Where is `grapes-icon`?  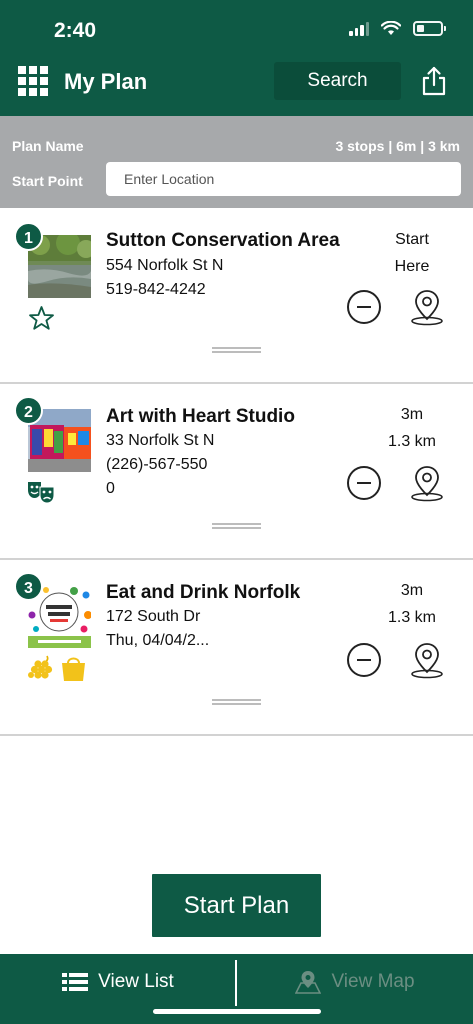
grapes-icon is located at coordinates (40, 667).